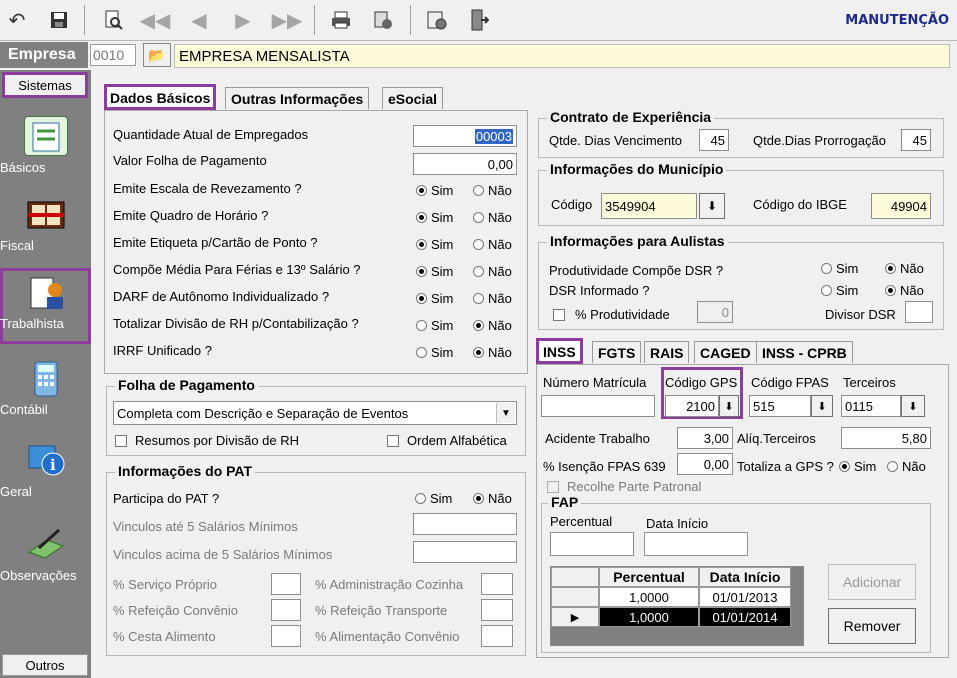 This screenshot has width=957, height=678. I want to click on exit-icon, so click(479, 20).